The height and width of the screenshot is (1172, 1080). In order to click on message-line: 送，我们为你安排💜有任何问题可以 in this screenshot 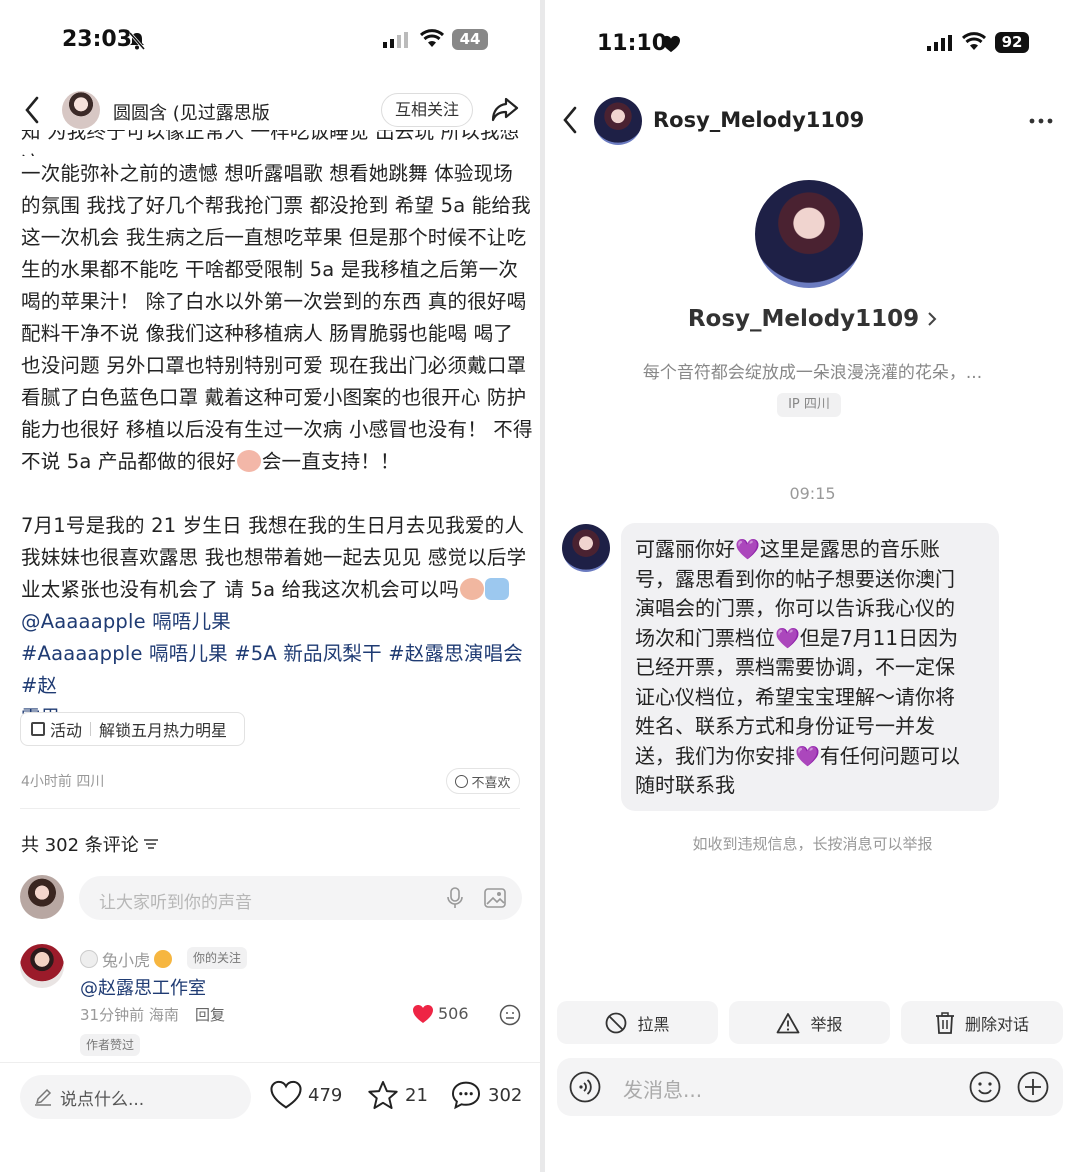, I will do `click(797, 755)`.